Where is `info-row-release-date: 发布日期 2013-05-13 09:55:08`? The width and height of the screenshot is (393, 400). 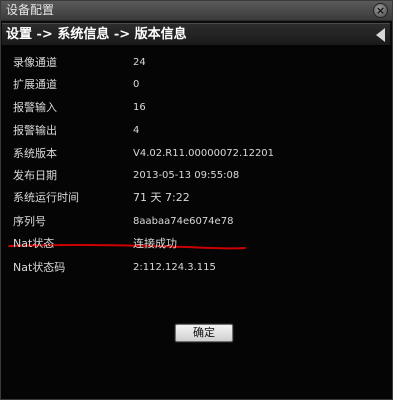
info-row-release-date: 发布日期 2013-05-13 09:55:08 is located at coordinates (196, 177).